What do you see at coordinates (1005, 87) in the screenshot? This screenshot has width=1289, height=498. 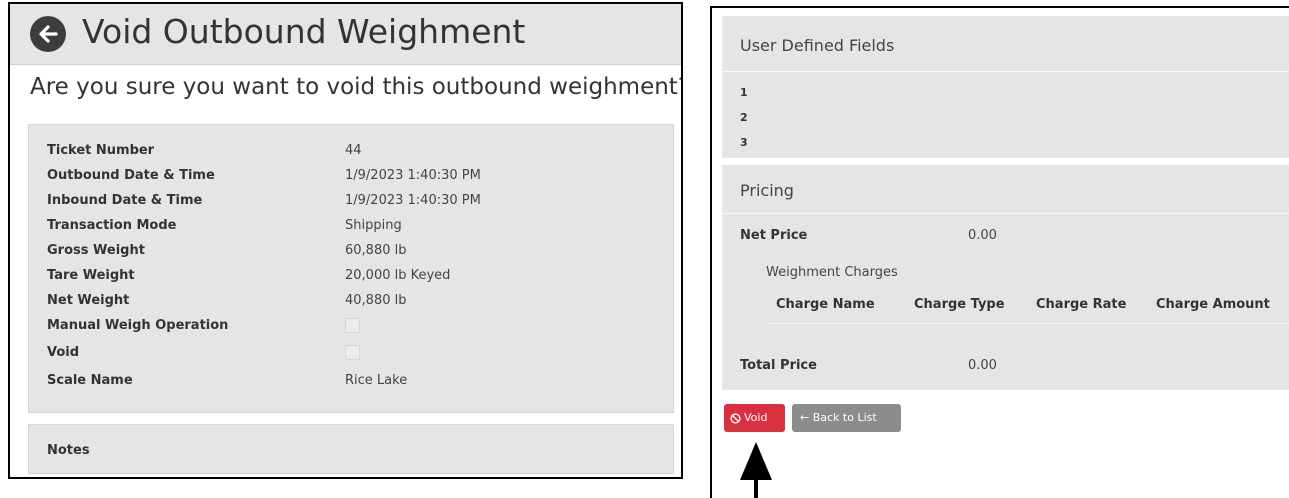 I see `user-defined-fields-section: User Defined Fields 1 2 3` at bounding box center [1005, 87].